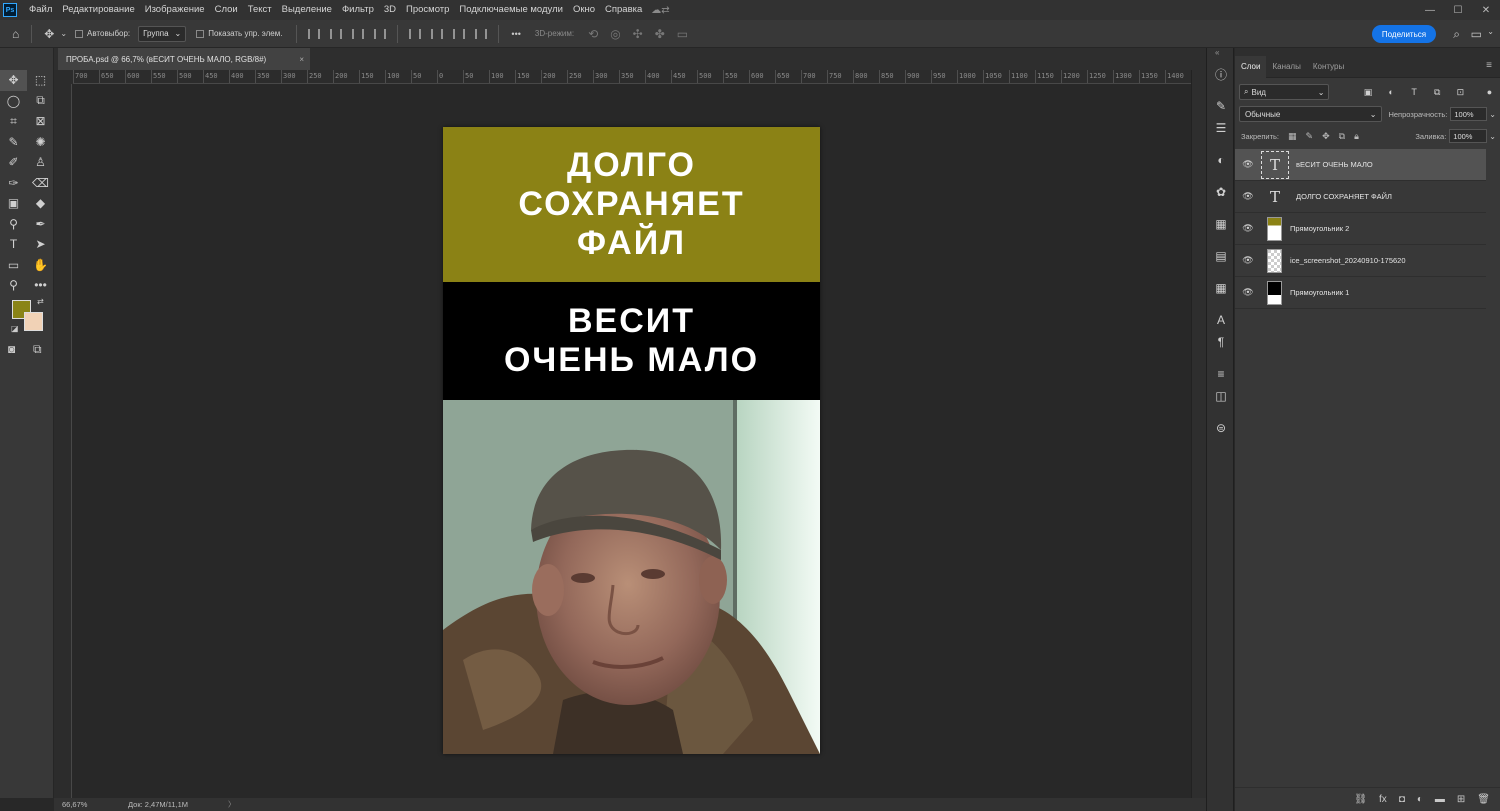 The height and width of the screenshot is (811, 1500). I want to click on share-button: Поделиться, so click(1404, 34).